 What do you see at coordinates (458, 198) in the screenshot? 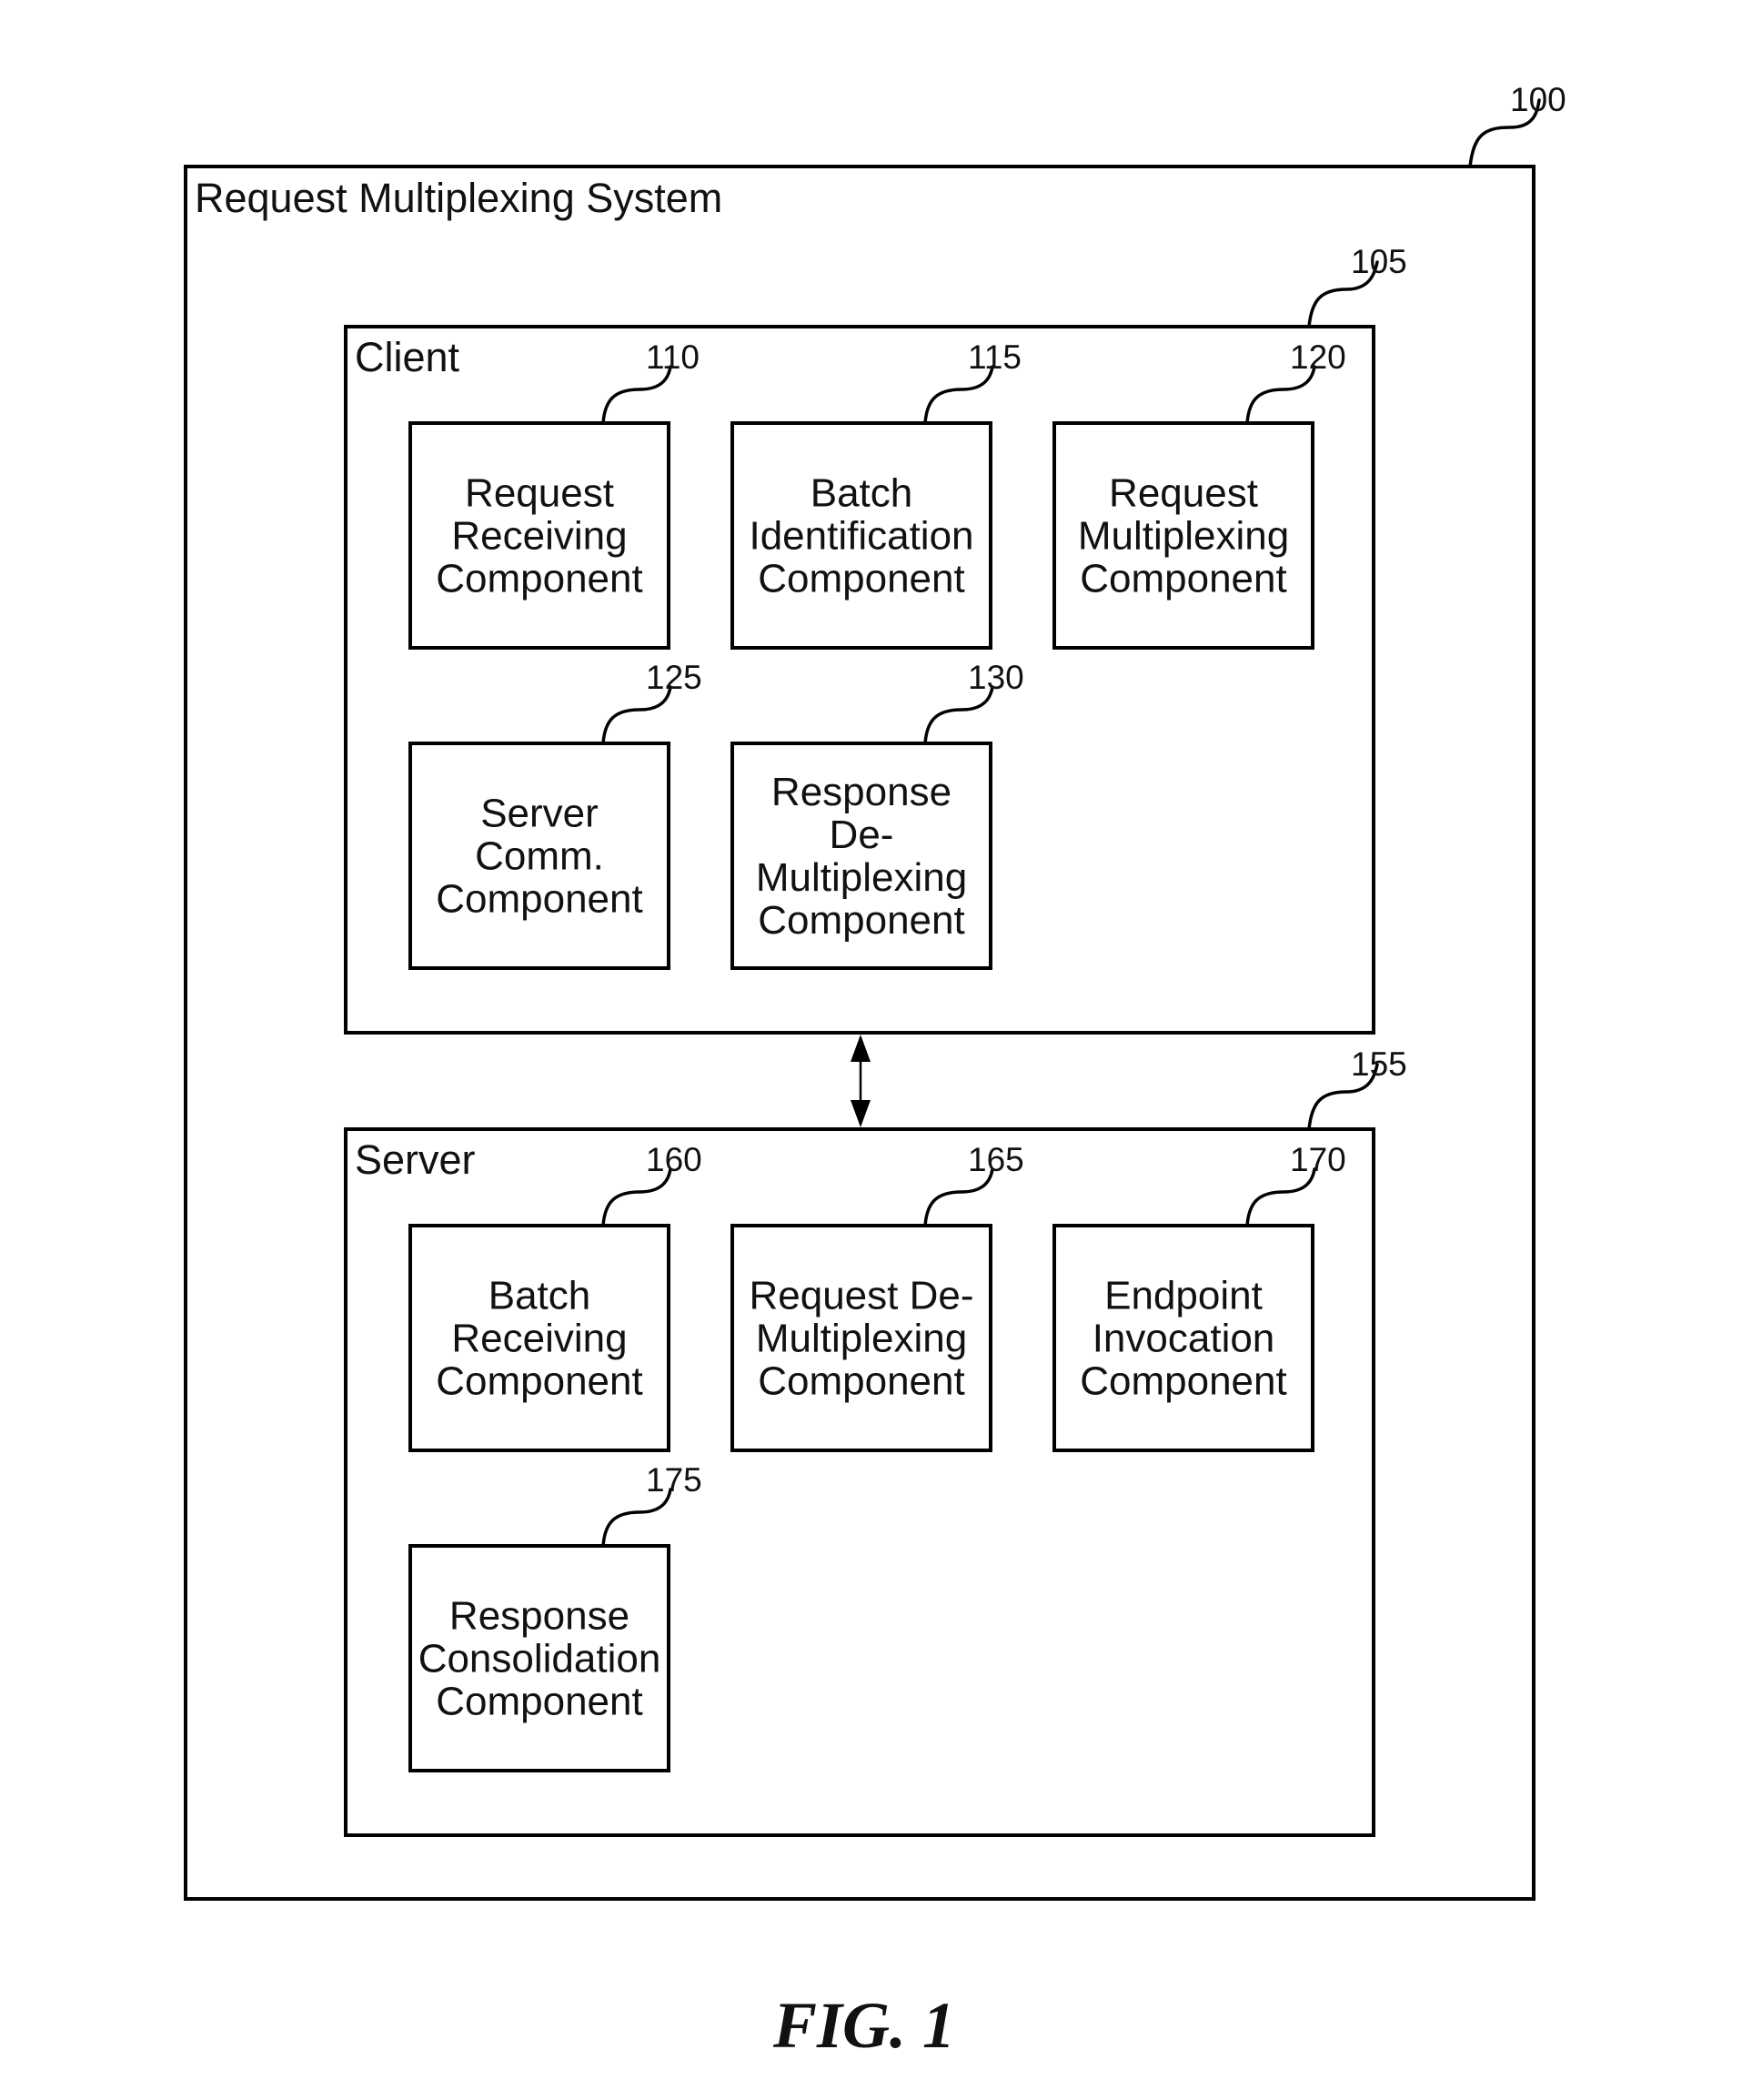
I see `system-title: Request Multiplexing System` at bounding box center [458, 198].